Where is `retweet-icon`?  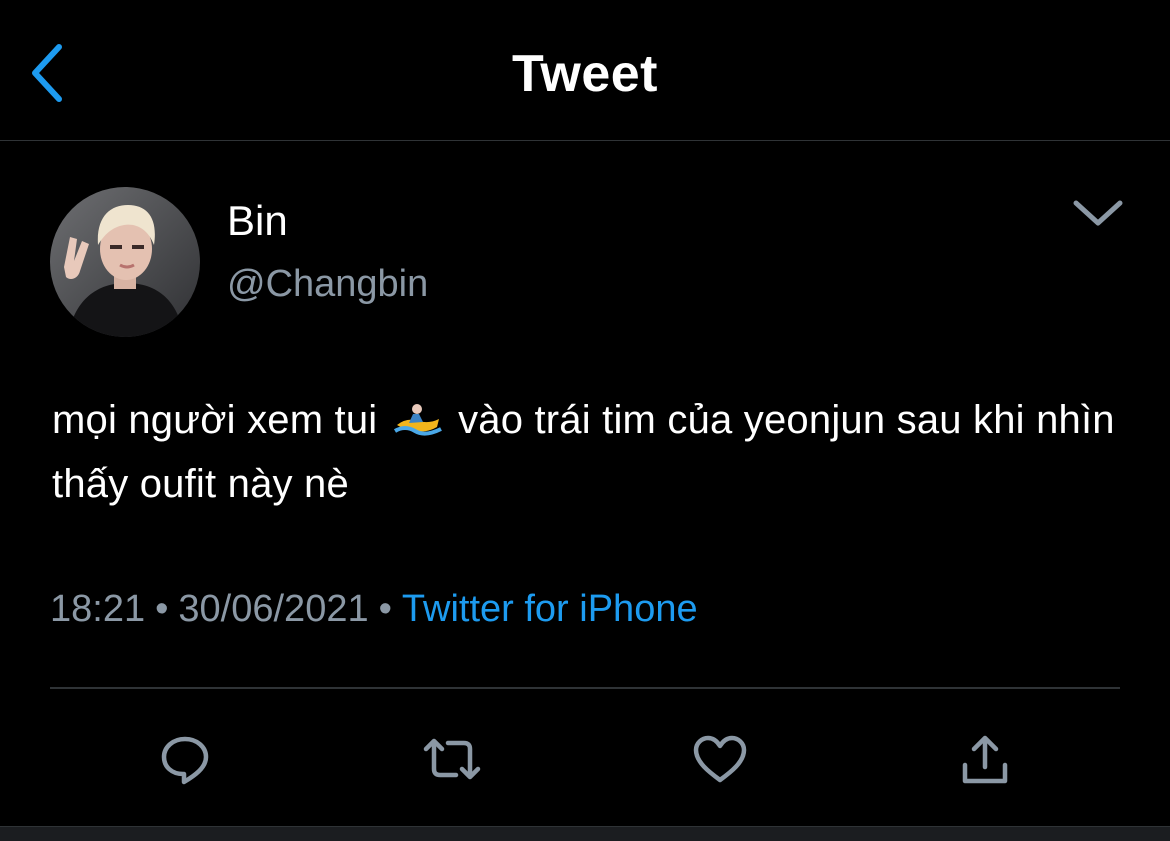
retweet-icon is located at coordinates (452, 759).